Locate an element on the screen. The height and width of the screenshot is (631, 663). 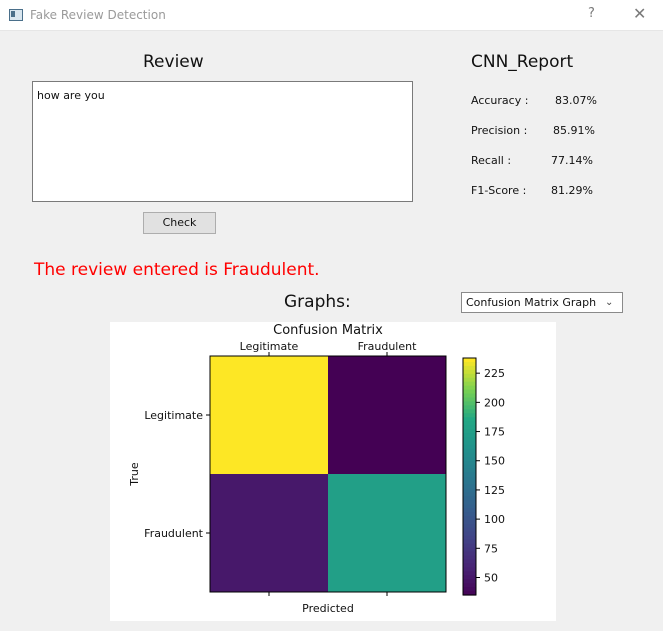
colorbar-tick-label-6: 200 is located at coordinates (494, 402).